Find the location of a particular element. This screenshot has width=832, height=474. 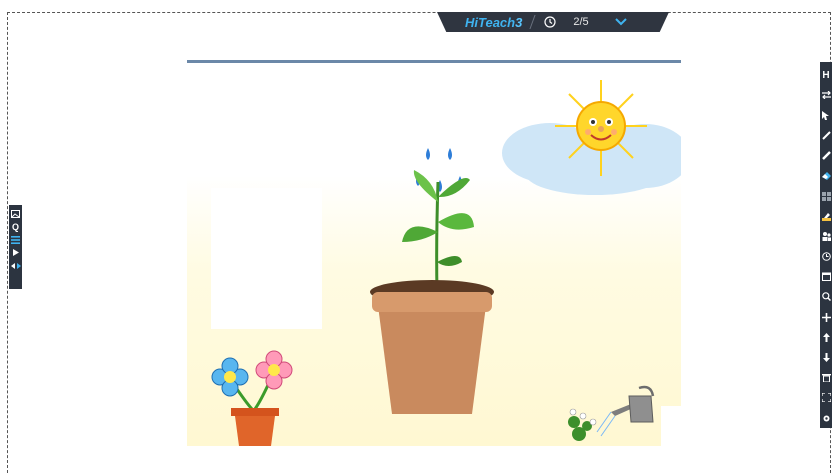

page-counter: 2/5 is located at coordinates (581, 22).